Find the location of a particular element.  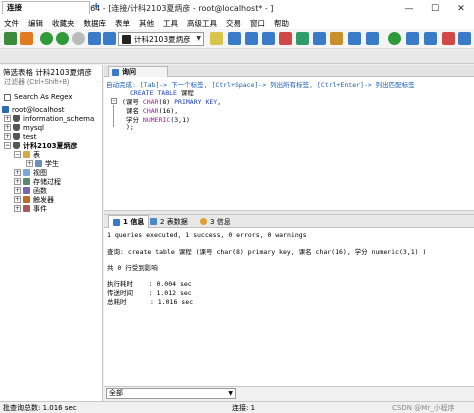

menu-advanced-tools: 高级工具 is located at coordinates (202, 23).